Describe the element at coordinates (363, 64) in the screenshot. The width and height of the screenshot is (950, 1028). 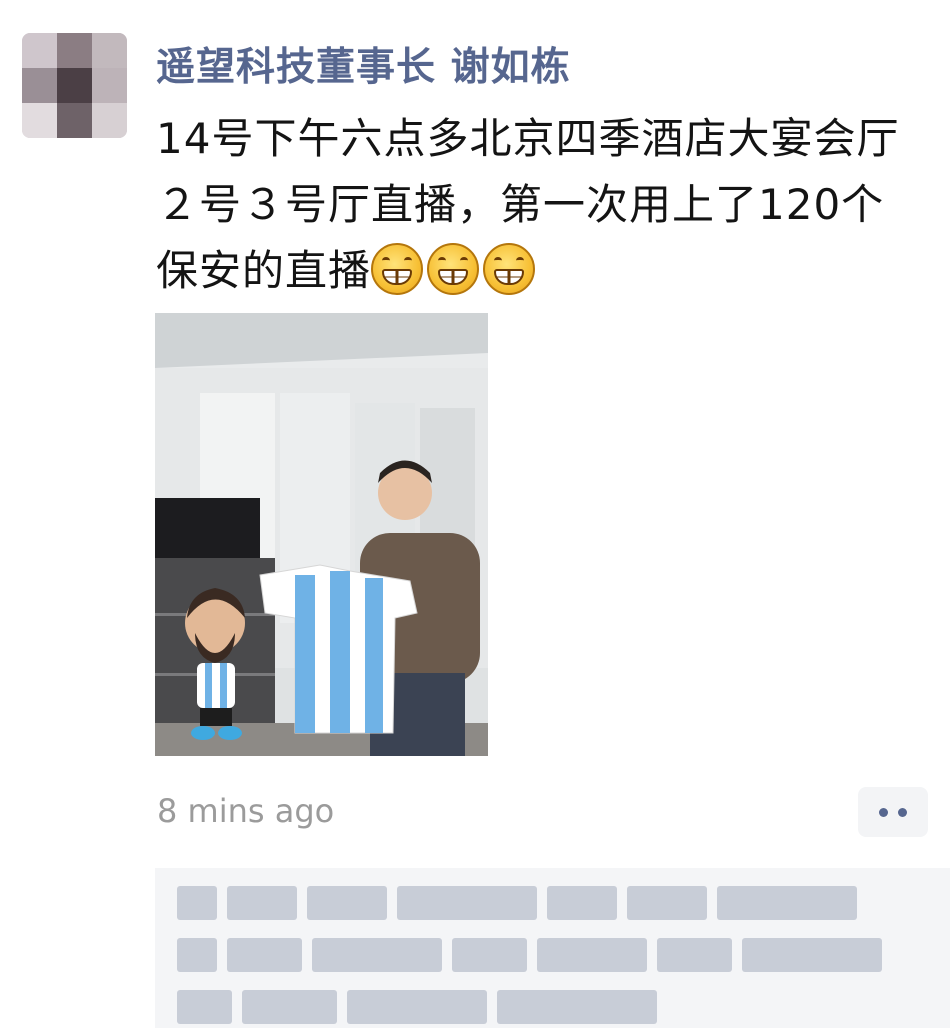
I see `author-name: 遥望科技董事长 谢如栋` at that location.